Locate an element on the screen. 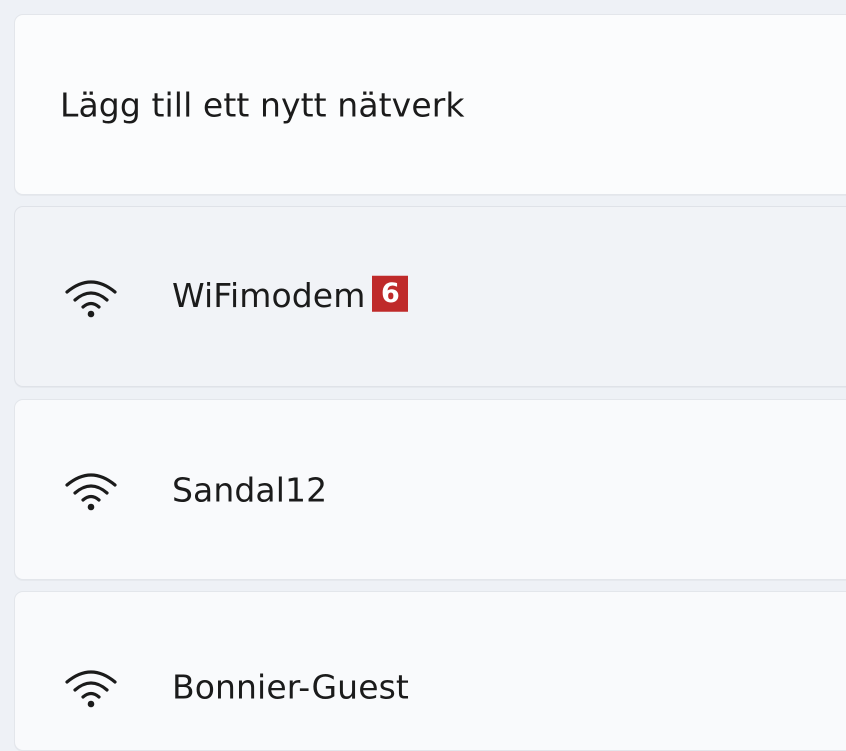 The height and width of the screenshot is (751, 846). network-name: WiFimodem 6 is located at coordinates (290, 295).